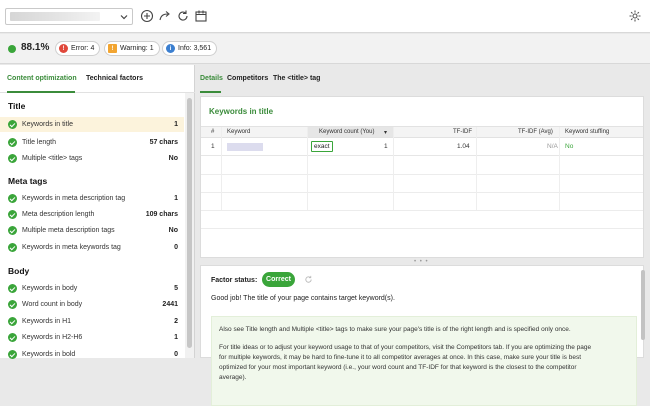 The height and width of the screenshot is (406, 650). Describe the element at coordinates (278, 279) in the screenshot. I see `status-badge: Correct` at that location.